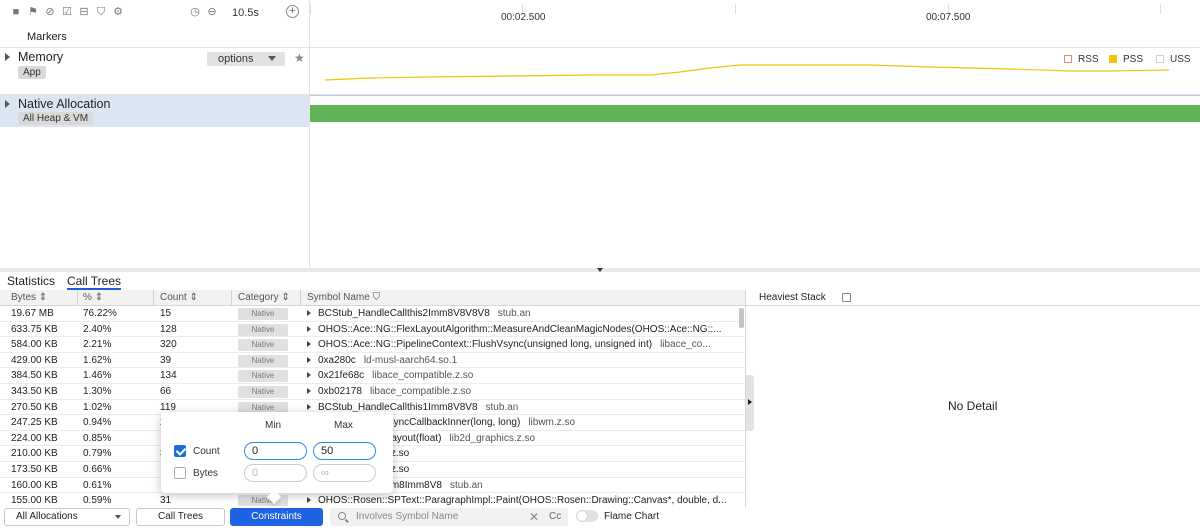  What do you see at coordinates (97, 485) in the screenshot?
I see `cell-percent: 0.61%` at bounding box center [97, 485].